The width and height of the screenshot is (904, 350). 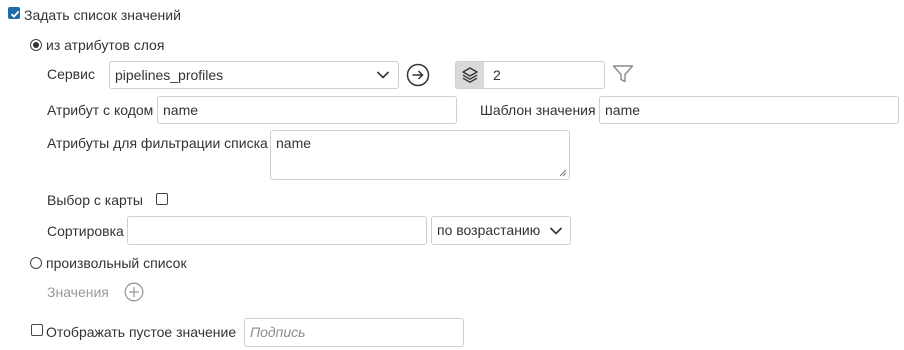 I want to click on custom-list-label: произвольный список, so click(x=116, y=263).